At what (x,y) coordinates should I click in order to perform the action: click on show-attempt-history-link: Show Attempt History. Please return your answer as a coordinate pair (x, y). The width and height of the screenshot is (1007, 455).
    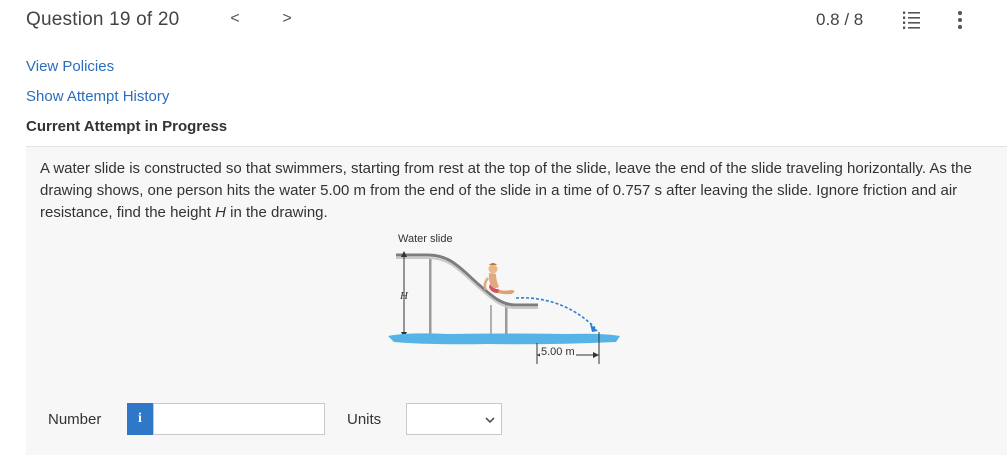
    Looking at the image, I should click on (97, 96).